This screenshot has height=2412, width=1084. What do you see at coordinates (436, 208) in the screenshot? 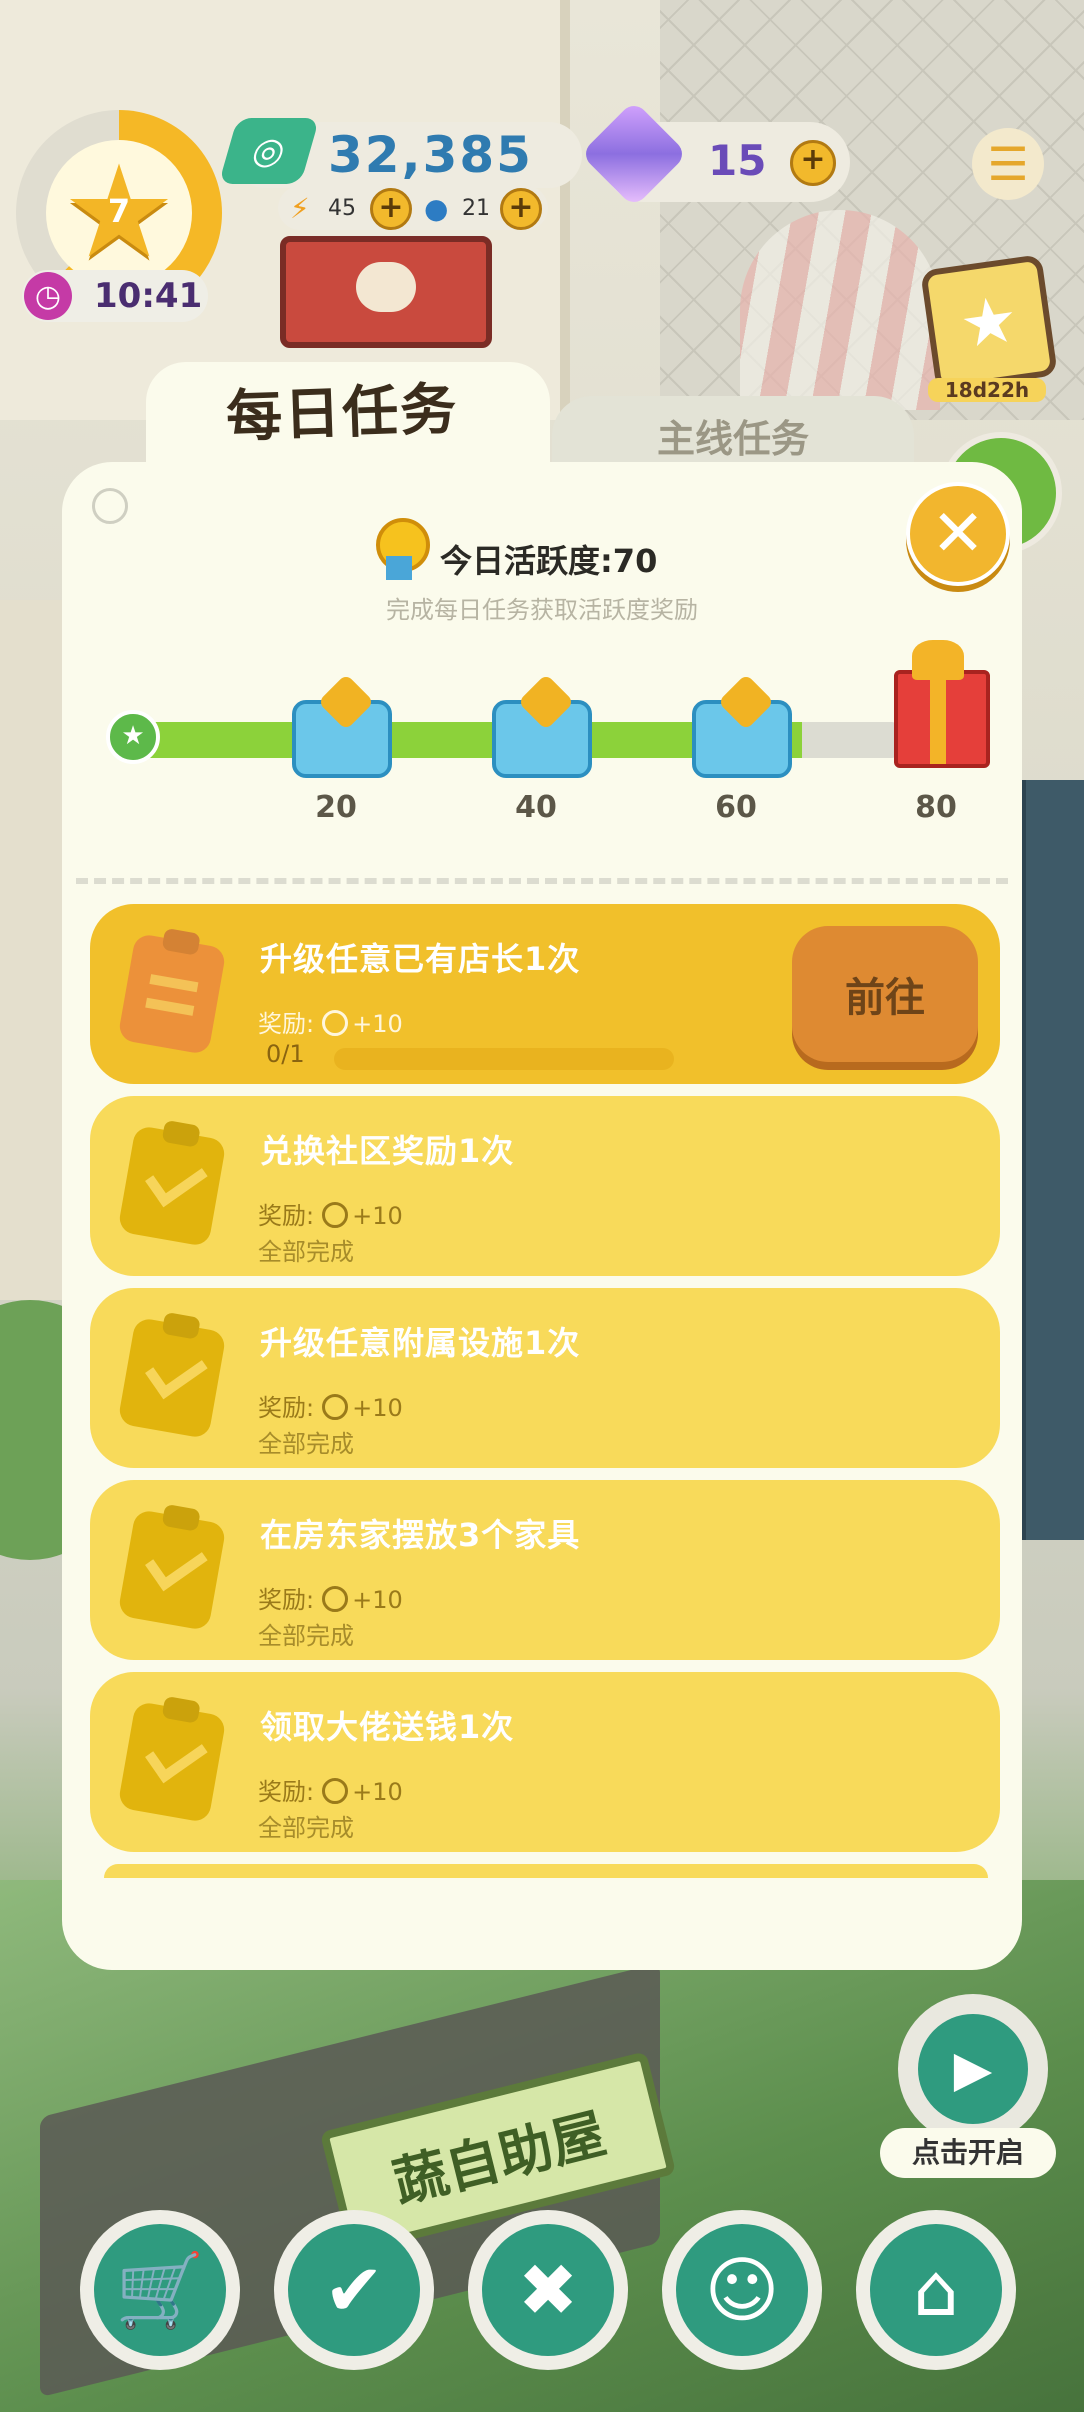
I see `water-drop-icon: ●` at bounding box center [436, 208].